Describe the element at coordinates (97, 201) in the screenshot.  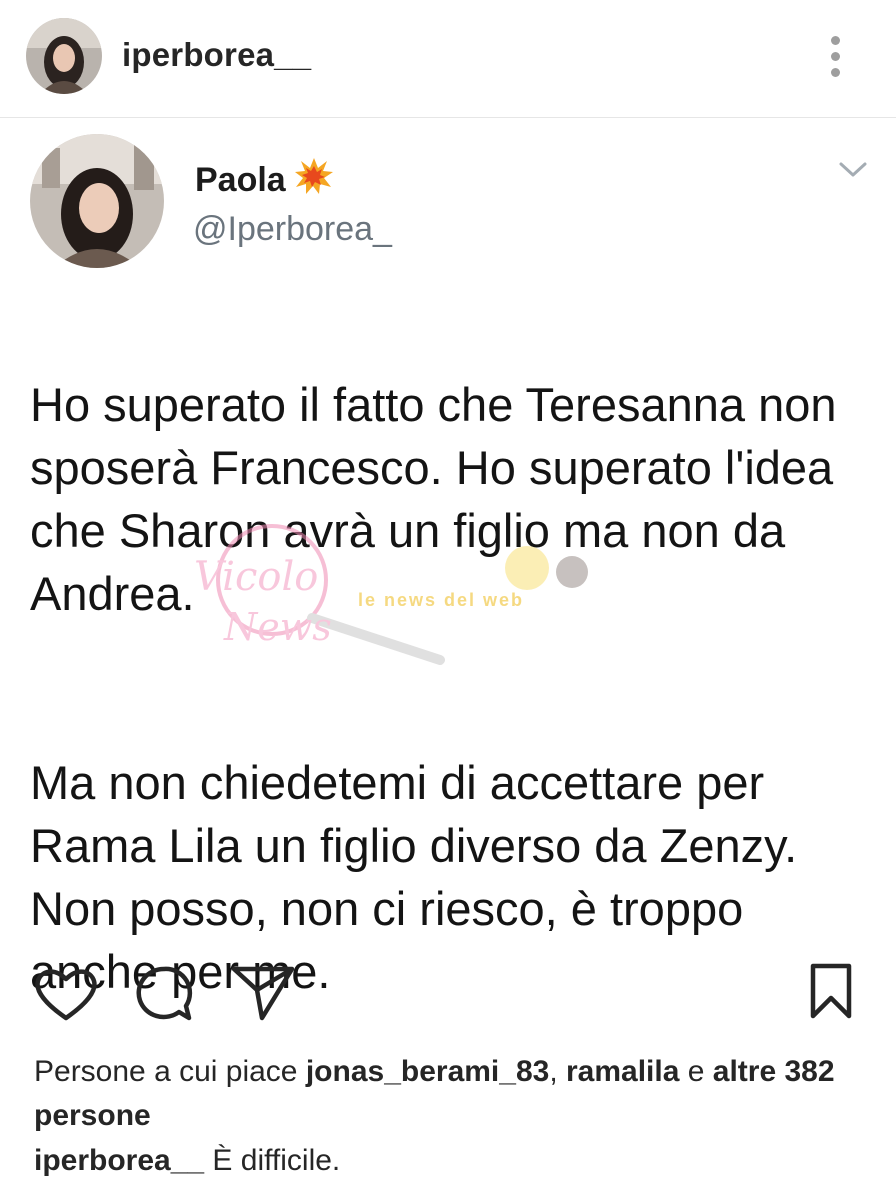
I see `tweet-avatar` at that location.